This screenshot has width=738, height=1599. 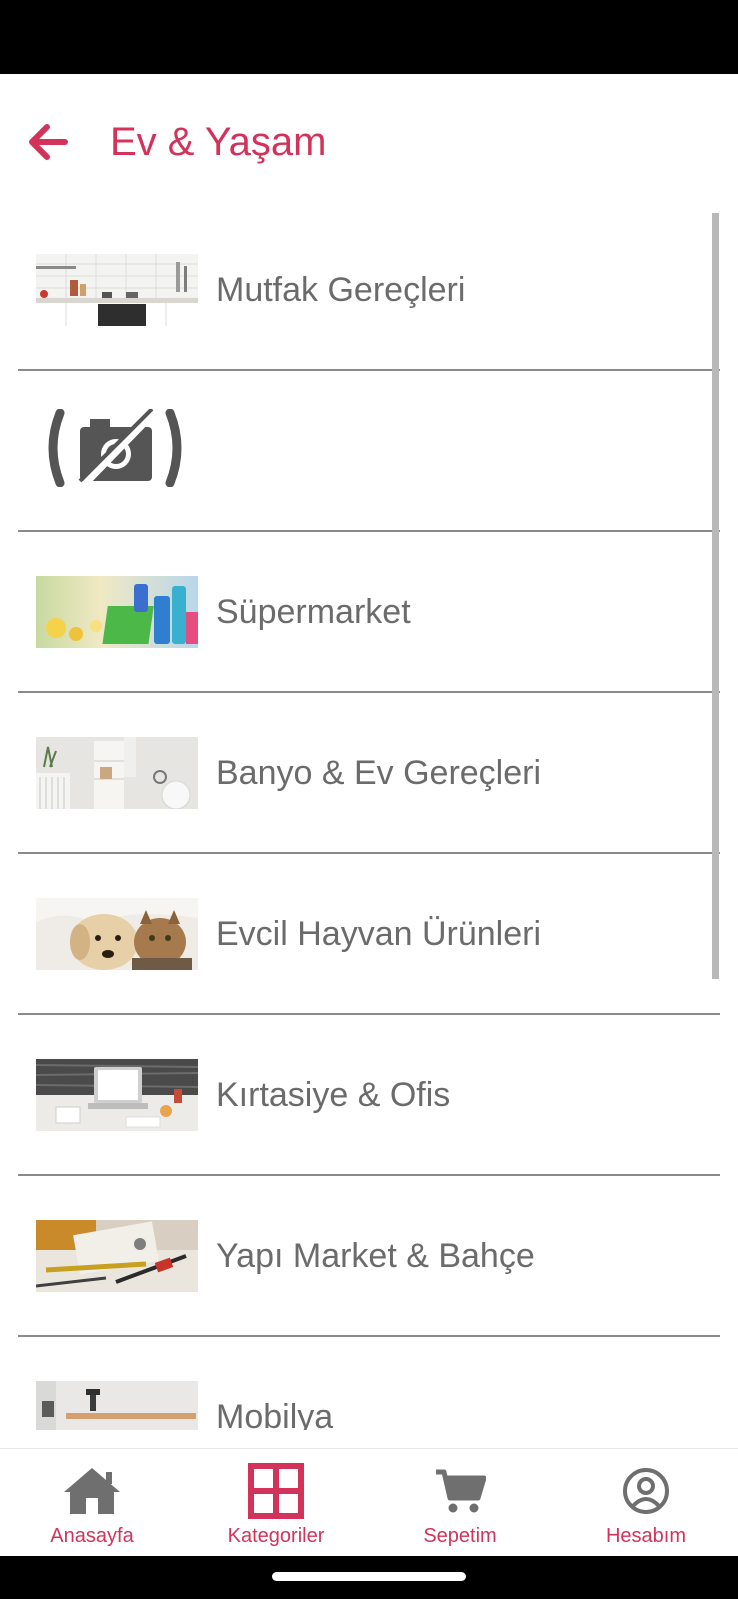 What do you see at coordinates (369, 142) in the screenshot?
I see `app-header: Ev & Yaşam` at bounding box center [369, 142].